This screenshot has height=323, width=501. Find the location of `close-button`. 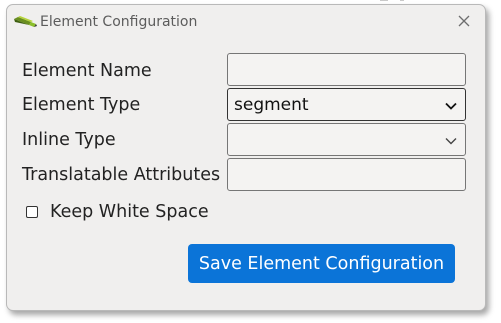

close-button is located at coordinates (464, 22).